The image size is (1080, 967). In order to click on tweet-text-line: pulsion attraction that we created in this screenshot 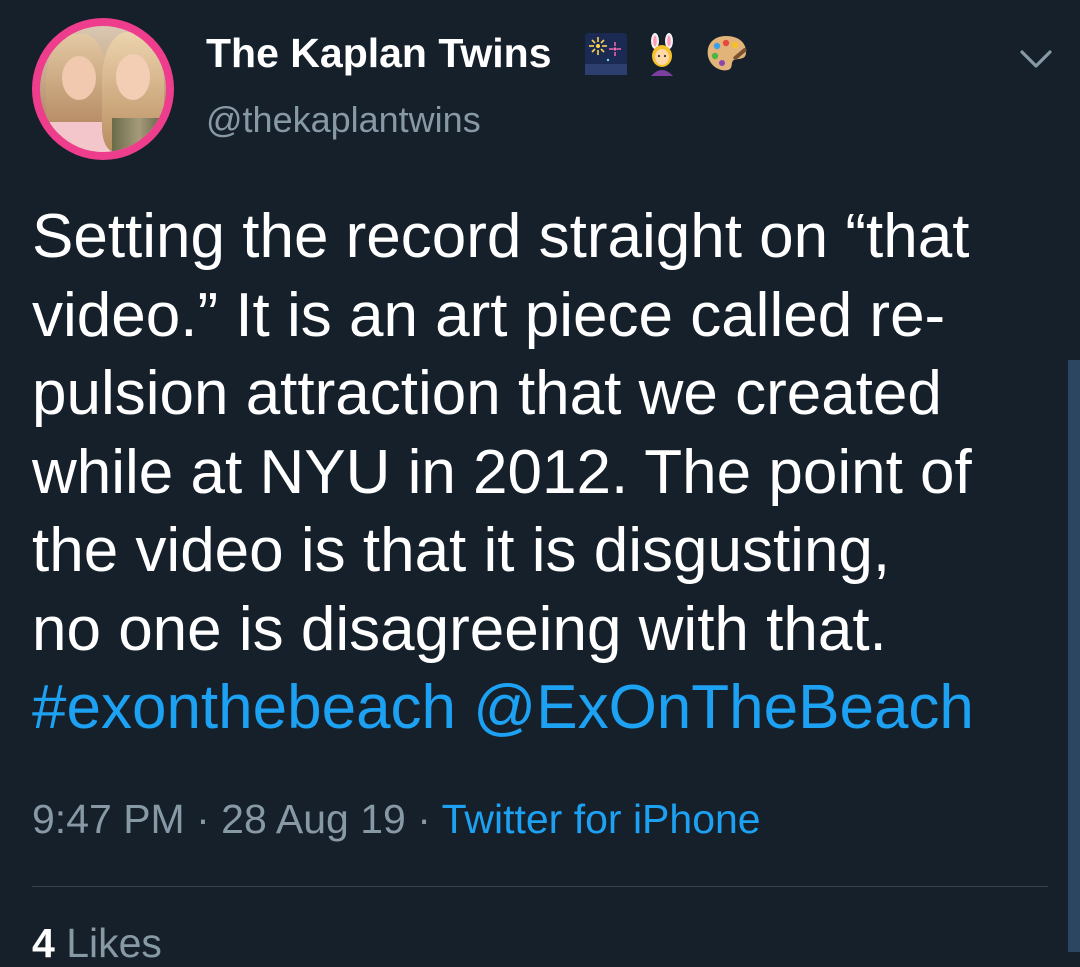, I will do `click(487, 393)`.